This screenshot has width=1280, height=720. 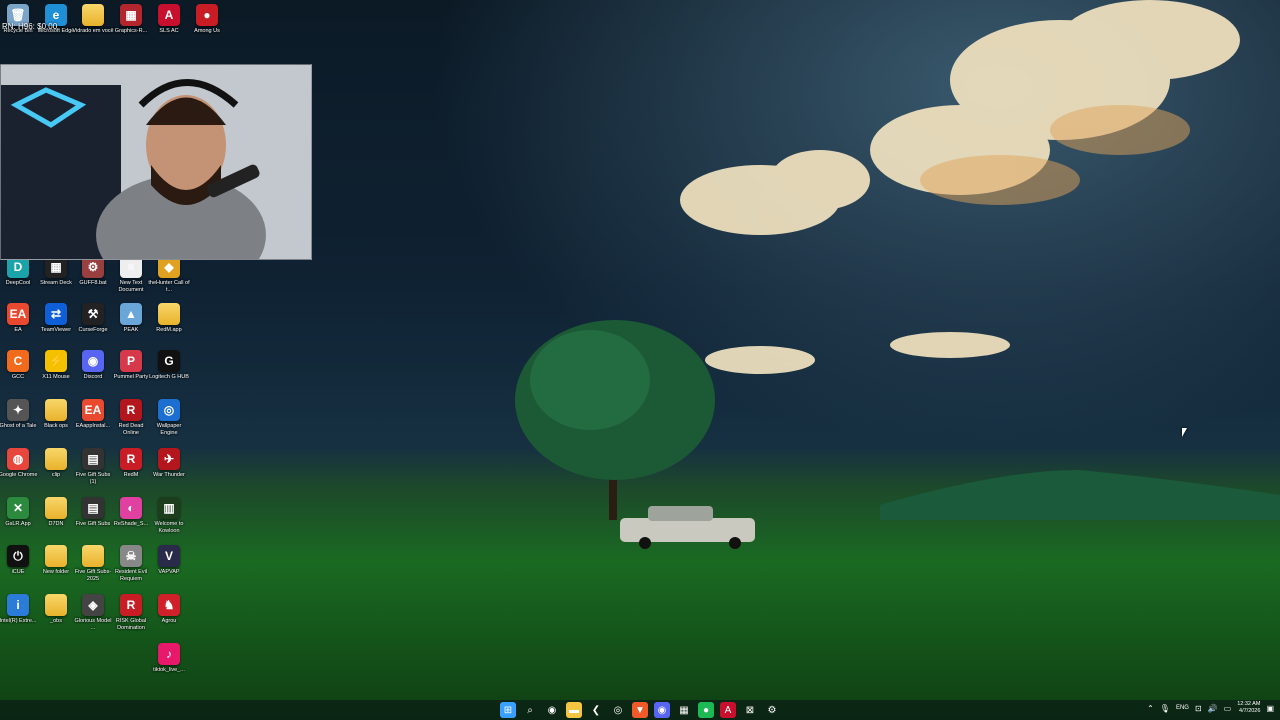 I want to click on desktop-icon-label: Resident Evil Requiem, so click(x=131, y=575).